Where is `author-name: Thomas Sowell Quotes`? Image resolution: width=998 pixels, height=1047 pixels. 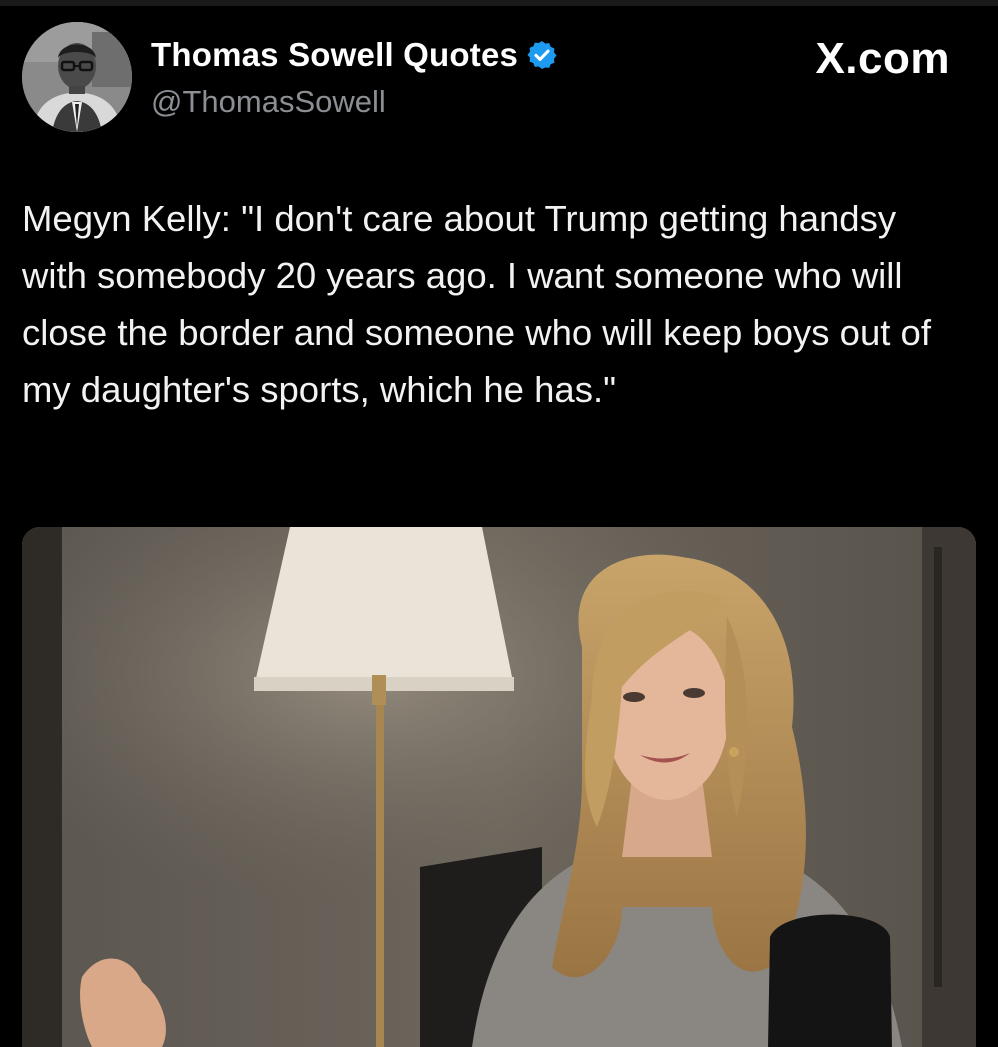
author-name: Thomas Sowell Quotes is located at coordinates (334, 55).